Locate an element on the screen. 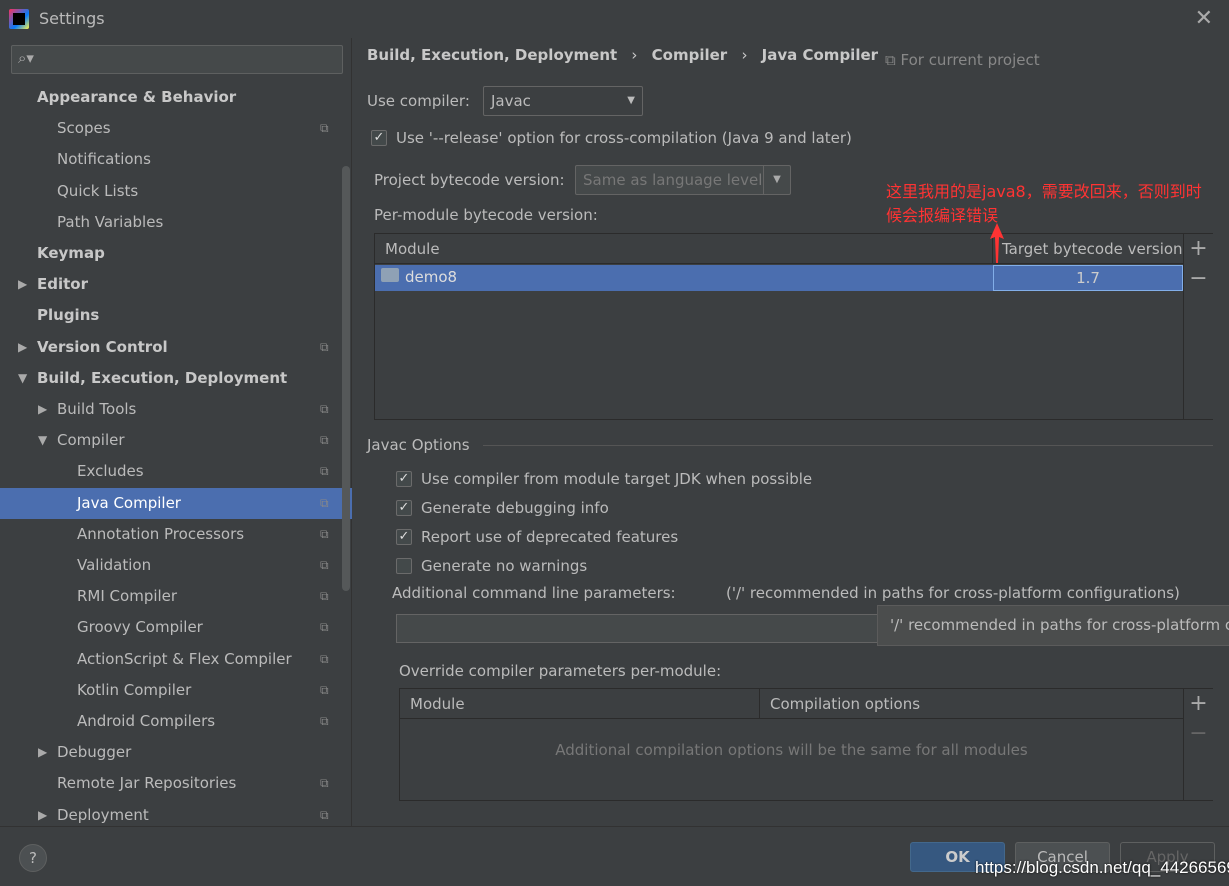 The image size is (1229, 886). target-version-cell: 1.7 is located at coordinates (1088, 278).